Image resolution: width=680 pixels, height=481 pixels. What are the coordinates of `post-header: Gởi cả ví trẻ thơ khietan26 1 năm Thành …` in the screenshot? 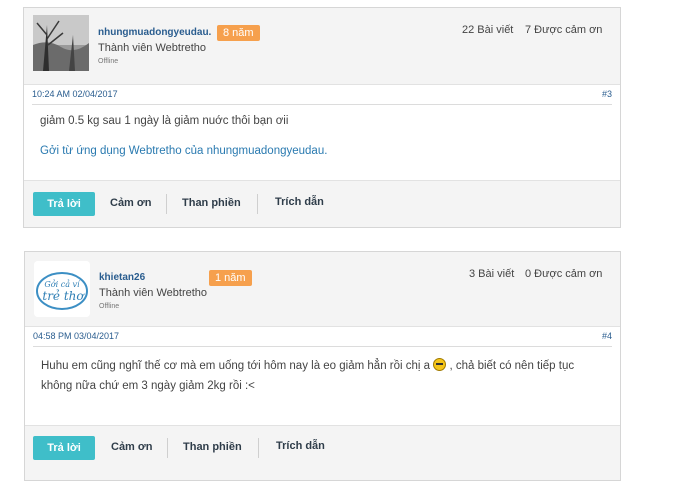 It's located at (322, 289).